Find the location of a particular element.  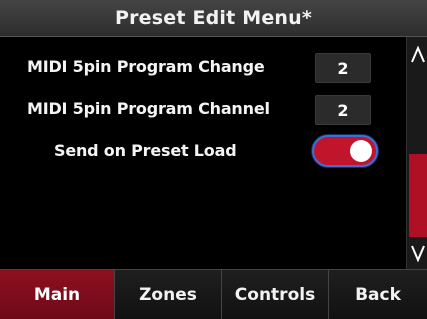

program-channel-value: 2 is located at coordinates (343, 110).